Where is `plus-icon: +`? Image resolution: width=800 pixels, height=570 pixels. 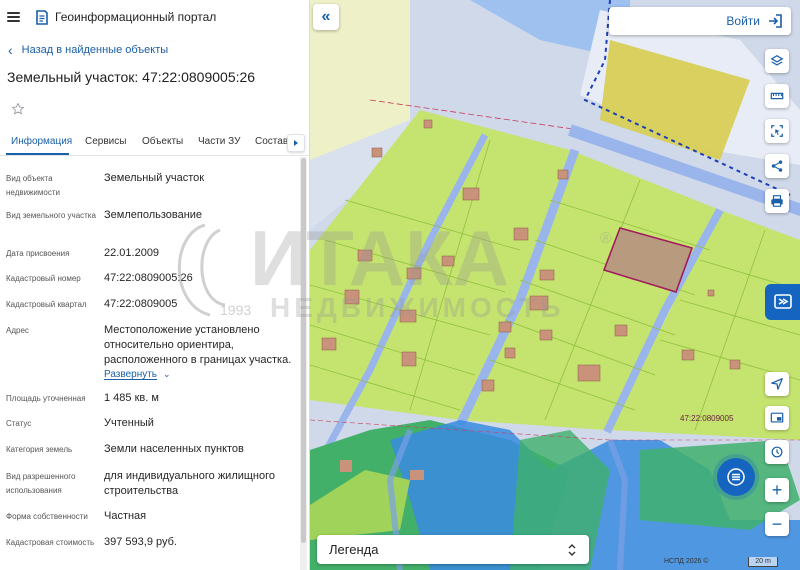 plus-icon: + is located at coordinates (777, 490).